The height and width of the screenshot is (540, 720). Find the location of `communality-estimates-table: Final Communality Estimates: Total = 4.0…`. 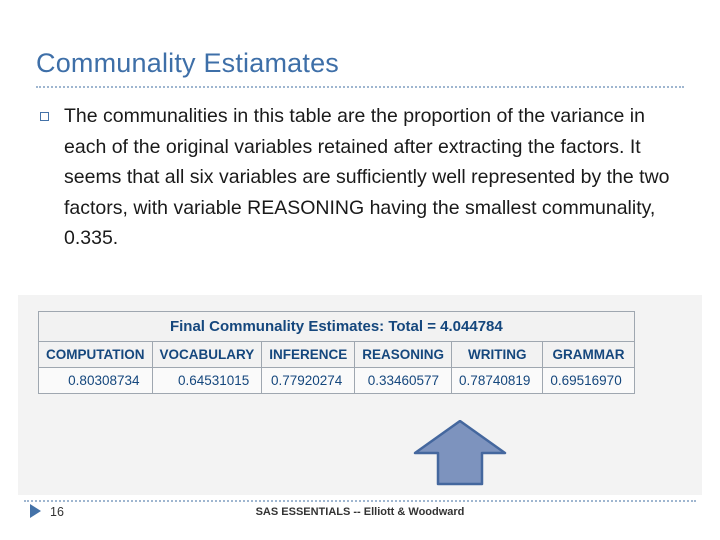

communality-estimates-table: Final Communality Estimates: Total = 4.0… is located at coordinates (336, 352).